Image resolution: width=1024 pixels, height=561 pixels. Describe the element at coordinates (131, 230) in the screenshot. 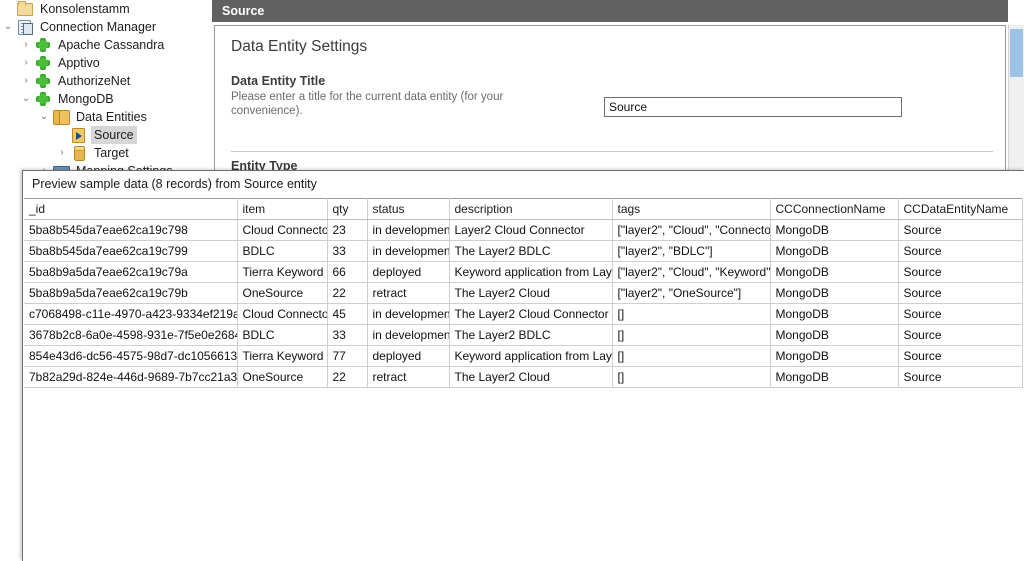

I see `table-cell: 5ba8b545da7eae62ca19c798` at that location.